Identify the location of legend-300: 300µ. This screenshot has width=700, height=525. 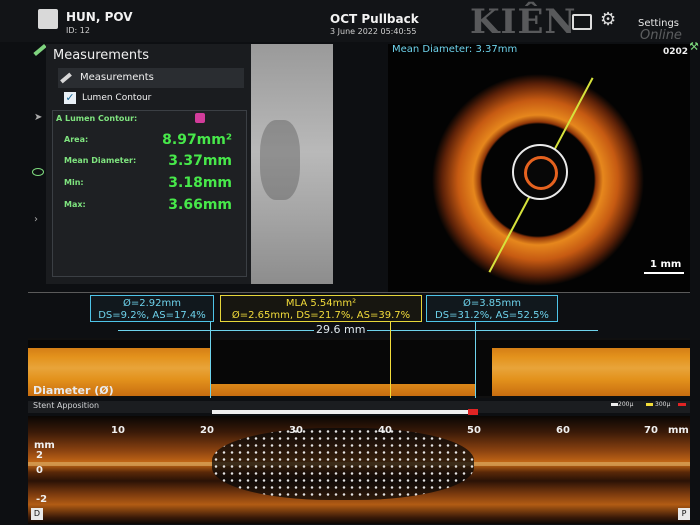
(663, 404).